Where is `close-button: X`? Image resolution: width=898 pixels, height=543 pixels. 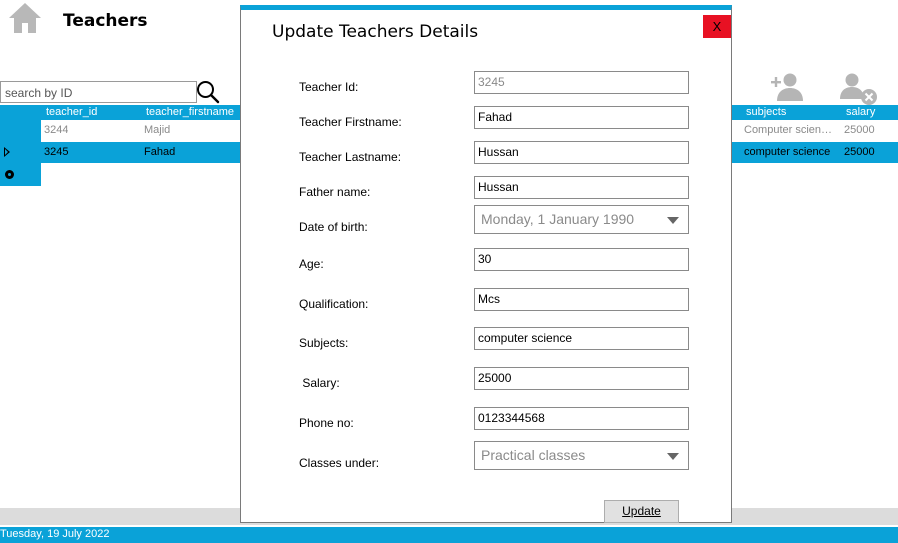
close-button: X is located at coordinates (717, 26).